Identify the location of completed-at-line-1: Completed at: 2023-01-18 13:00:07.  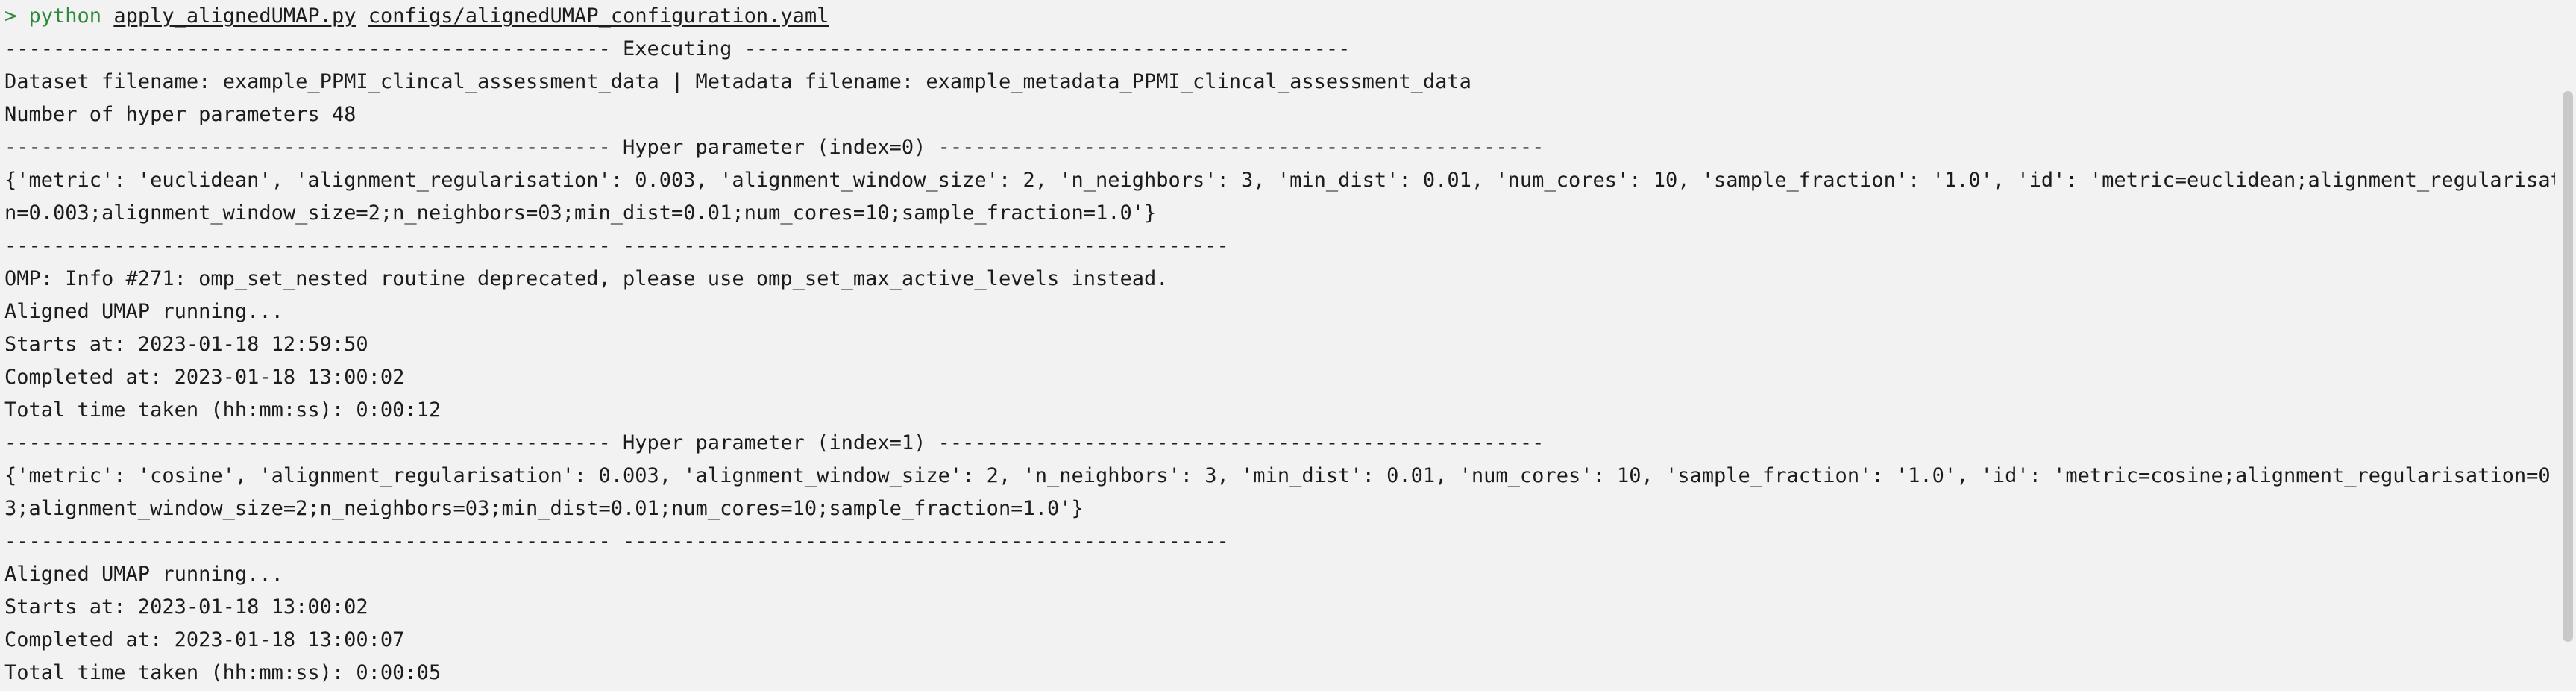
(205, 639).